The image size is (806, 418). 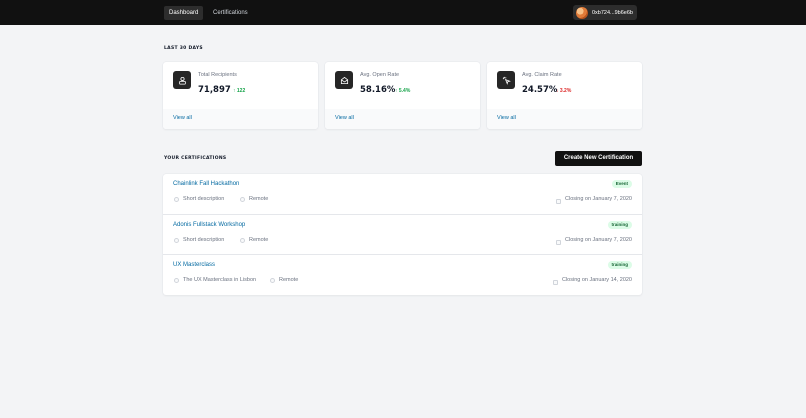 I want to click on user-badge-icon, so click(x=182, y=80).